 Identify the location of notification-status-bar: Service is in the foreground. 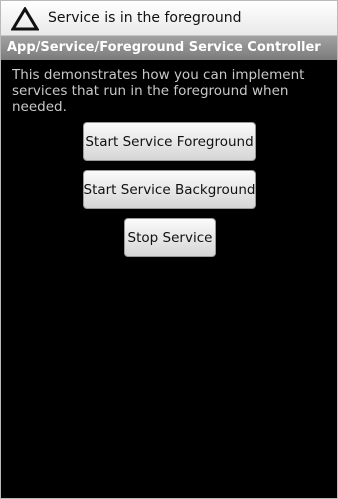
(169, 18).